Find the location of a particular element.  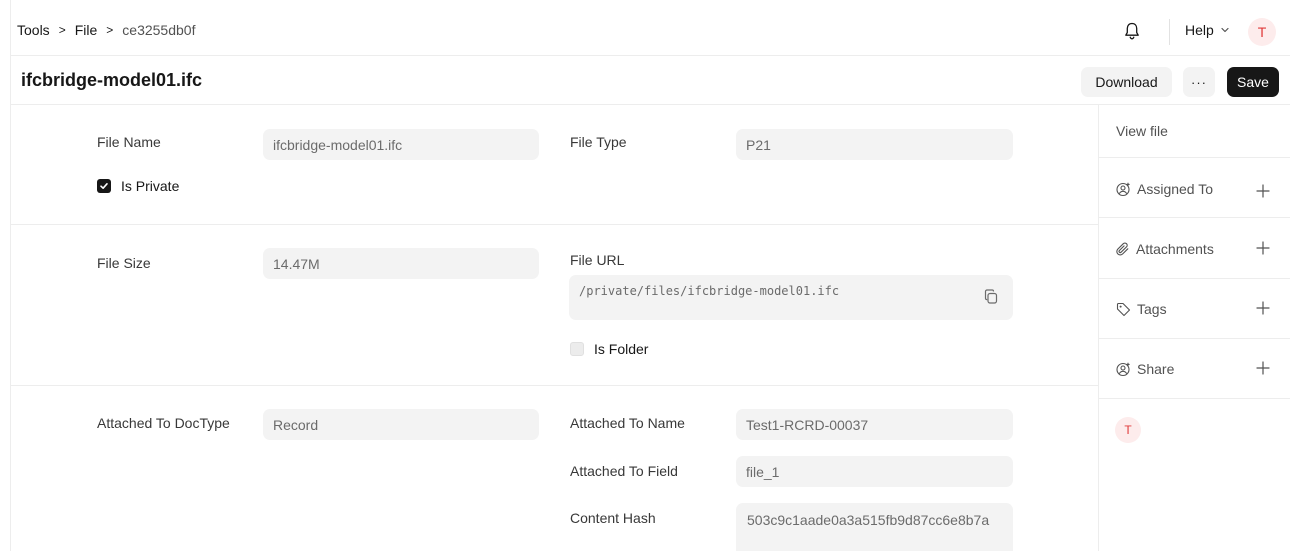

sidebar-item-share: Share is located at coordinates (1145, 369).